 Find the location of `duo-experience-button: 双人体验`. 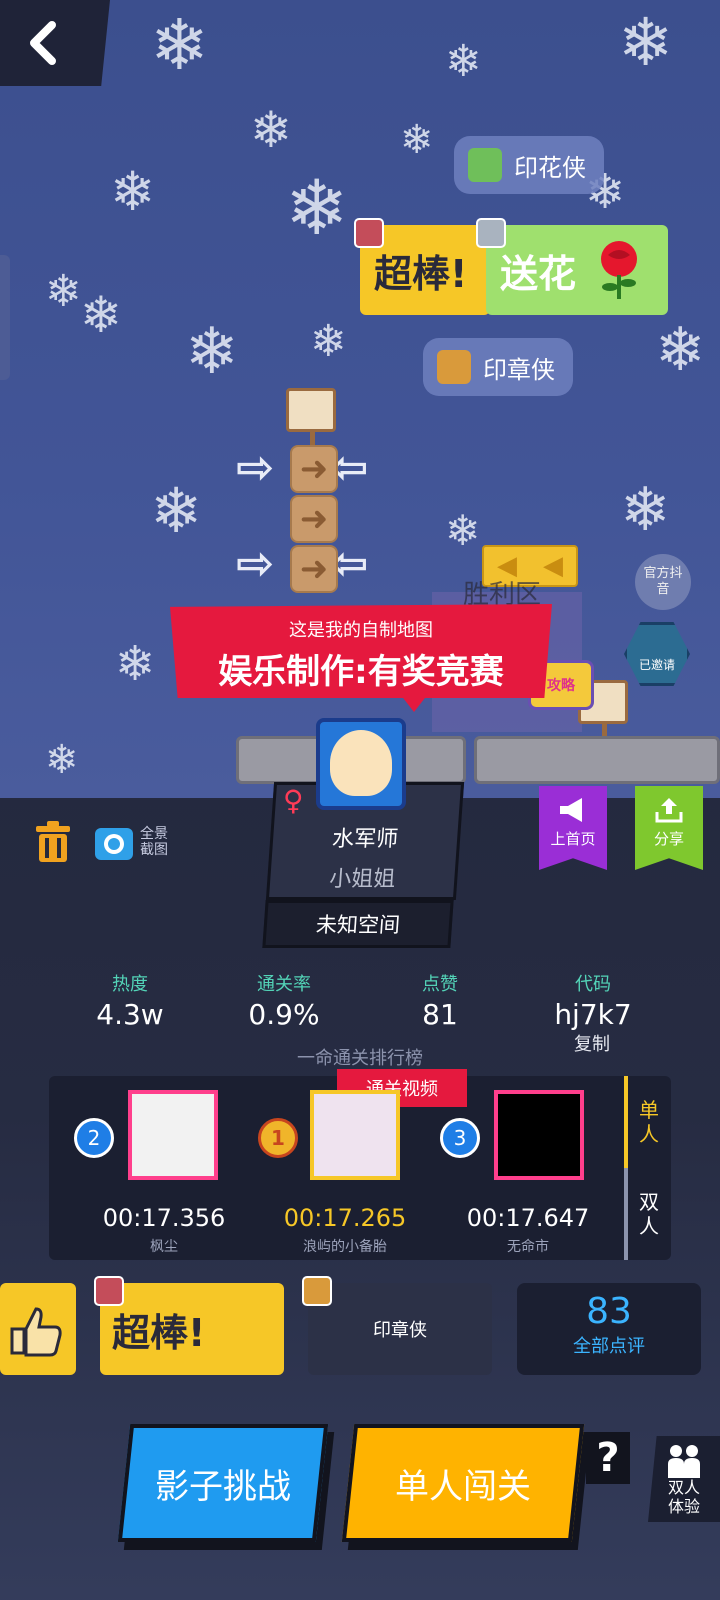

duo-experience-button: 双人体验 is located at coordinates (684, 1479).